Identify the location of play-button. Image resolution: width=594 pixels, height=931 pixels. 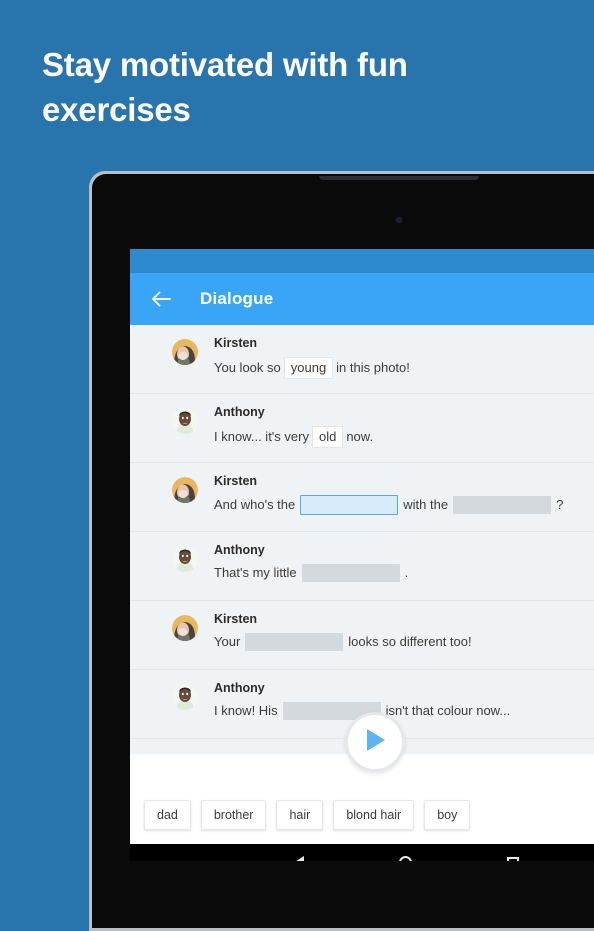
(375, 742).